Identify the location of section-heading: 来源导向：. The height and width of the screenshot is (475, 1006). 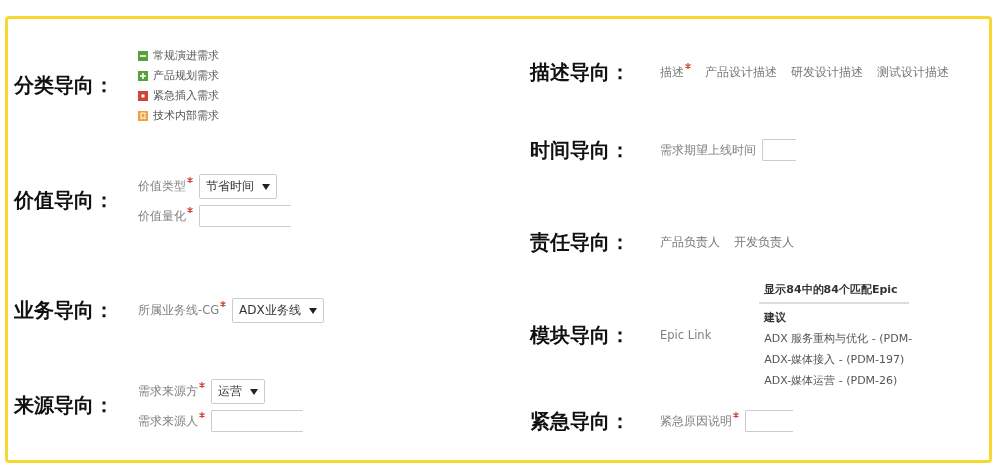
(64, 405).